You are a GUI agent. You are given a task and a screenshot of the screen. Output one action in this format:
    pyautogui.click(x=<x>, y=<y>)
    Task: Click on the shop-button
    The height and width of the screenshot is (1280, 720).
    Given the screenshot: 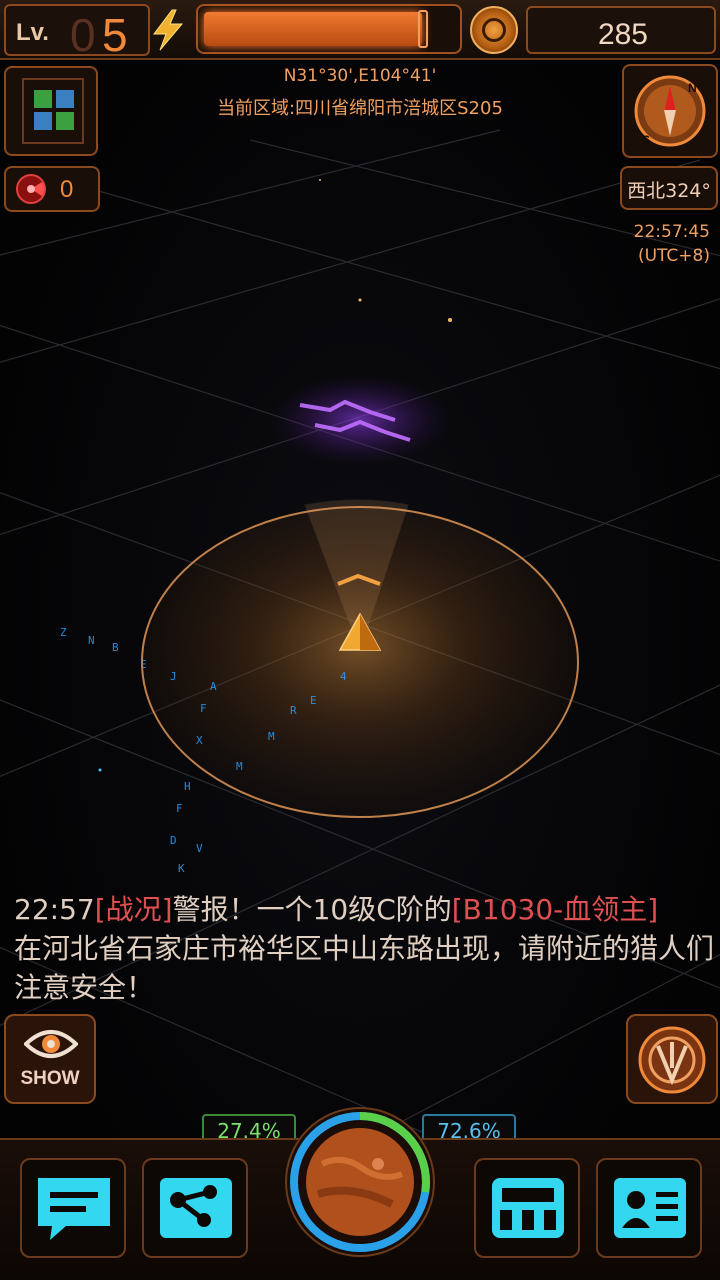 What is the action you would take?
    pyautogui.click(x=527, y=1208)
    